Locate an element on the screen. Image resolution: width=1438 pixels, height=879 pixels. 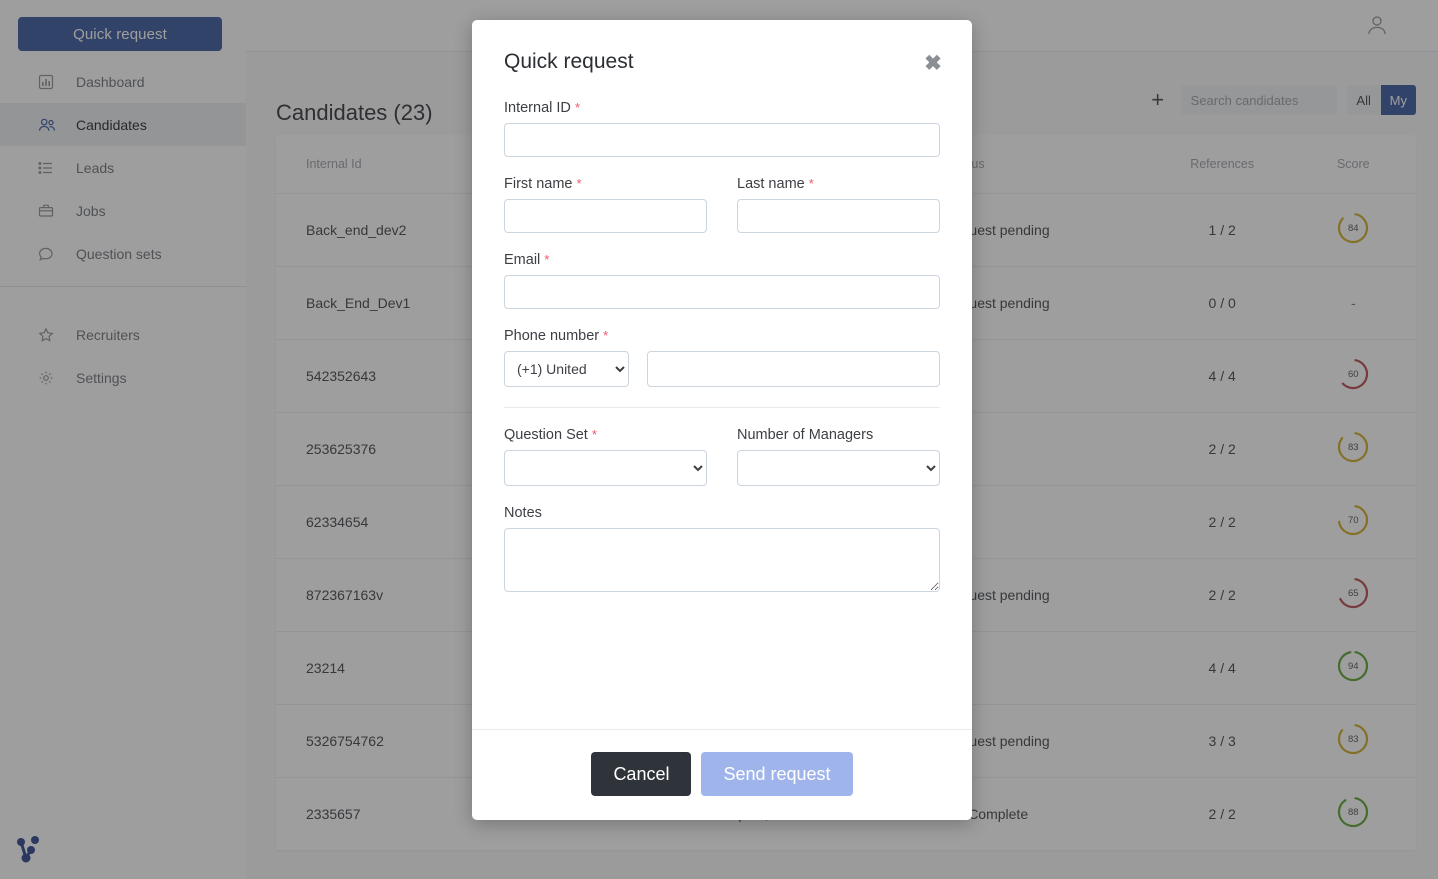
internal-id-input is located at coordinates (722, 140).